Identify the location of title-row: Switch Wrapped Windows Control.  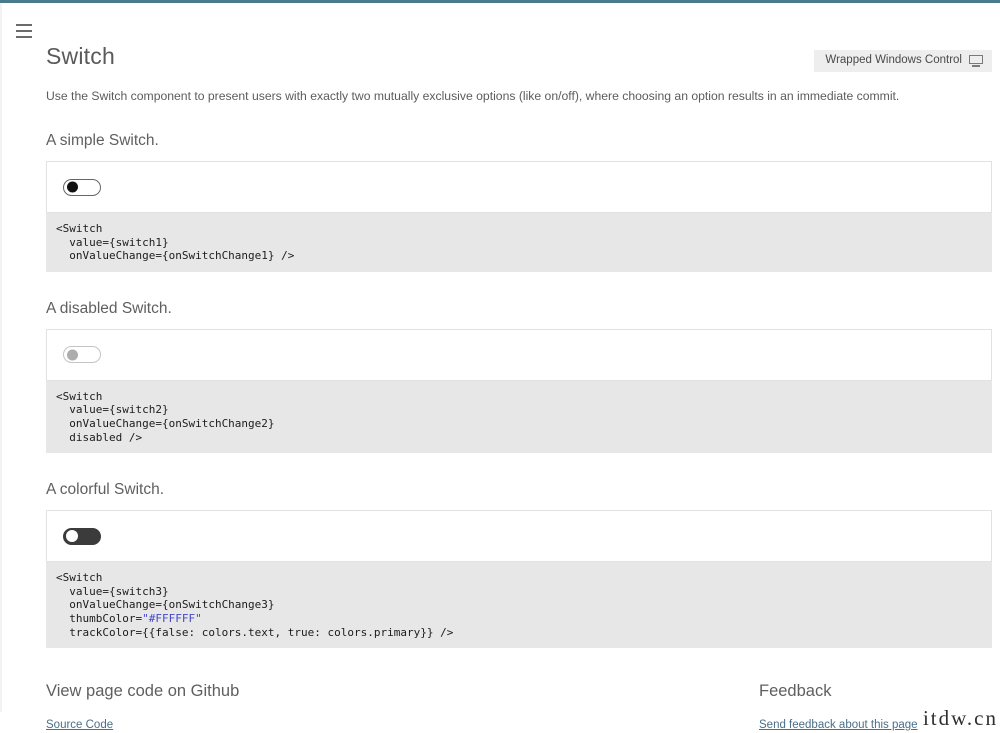
(519, 59).